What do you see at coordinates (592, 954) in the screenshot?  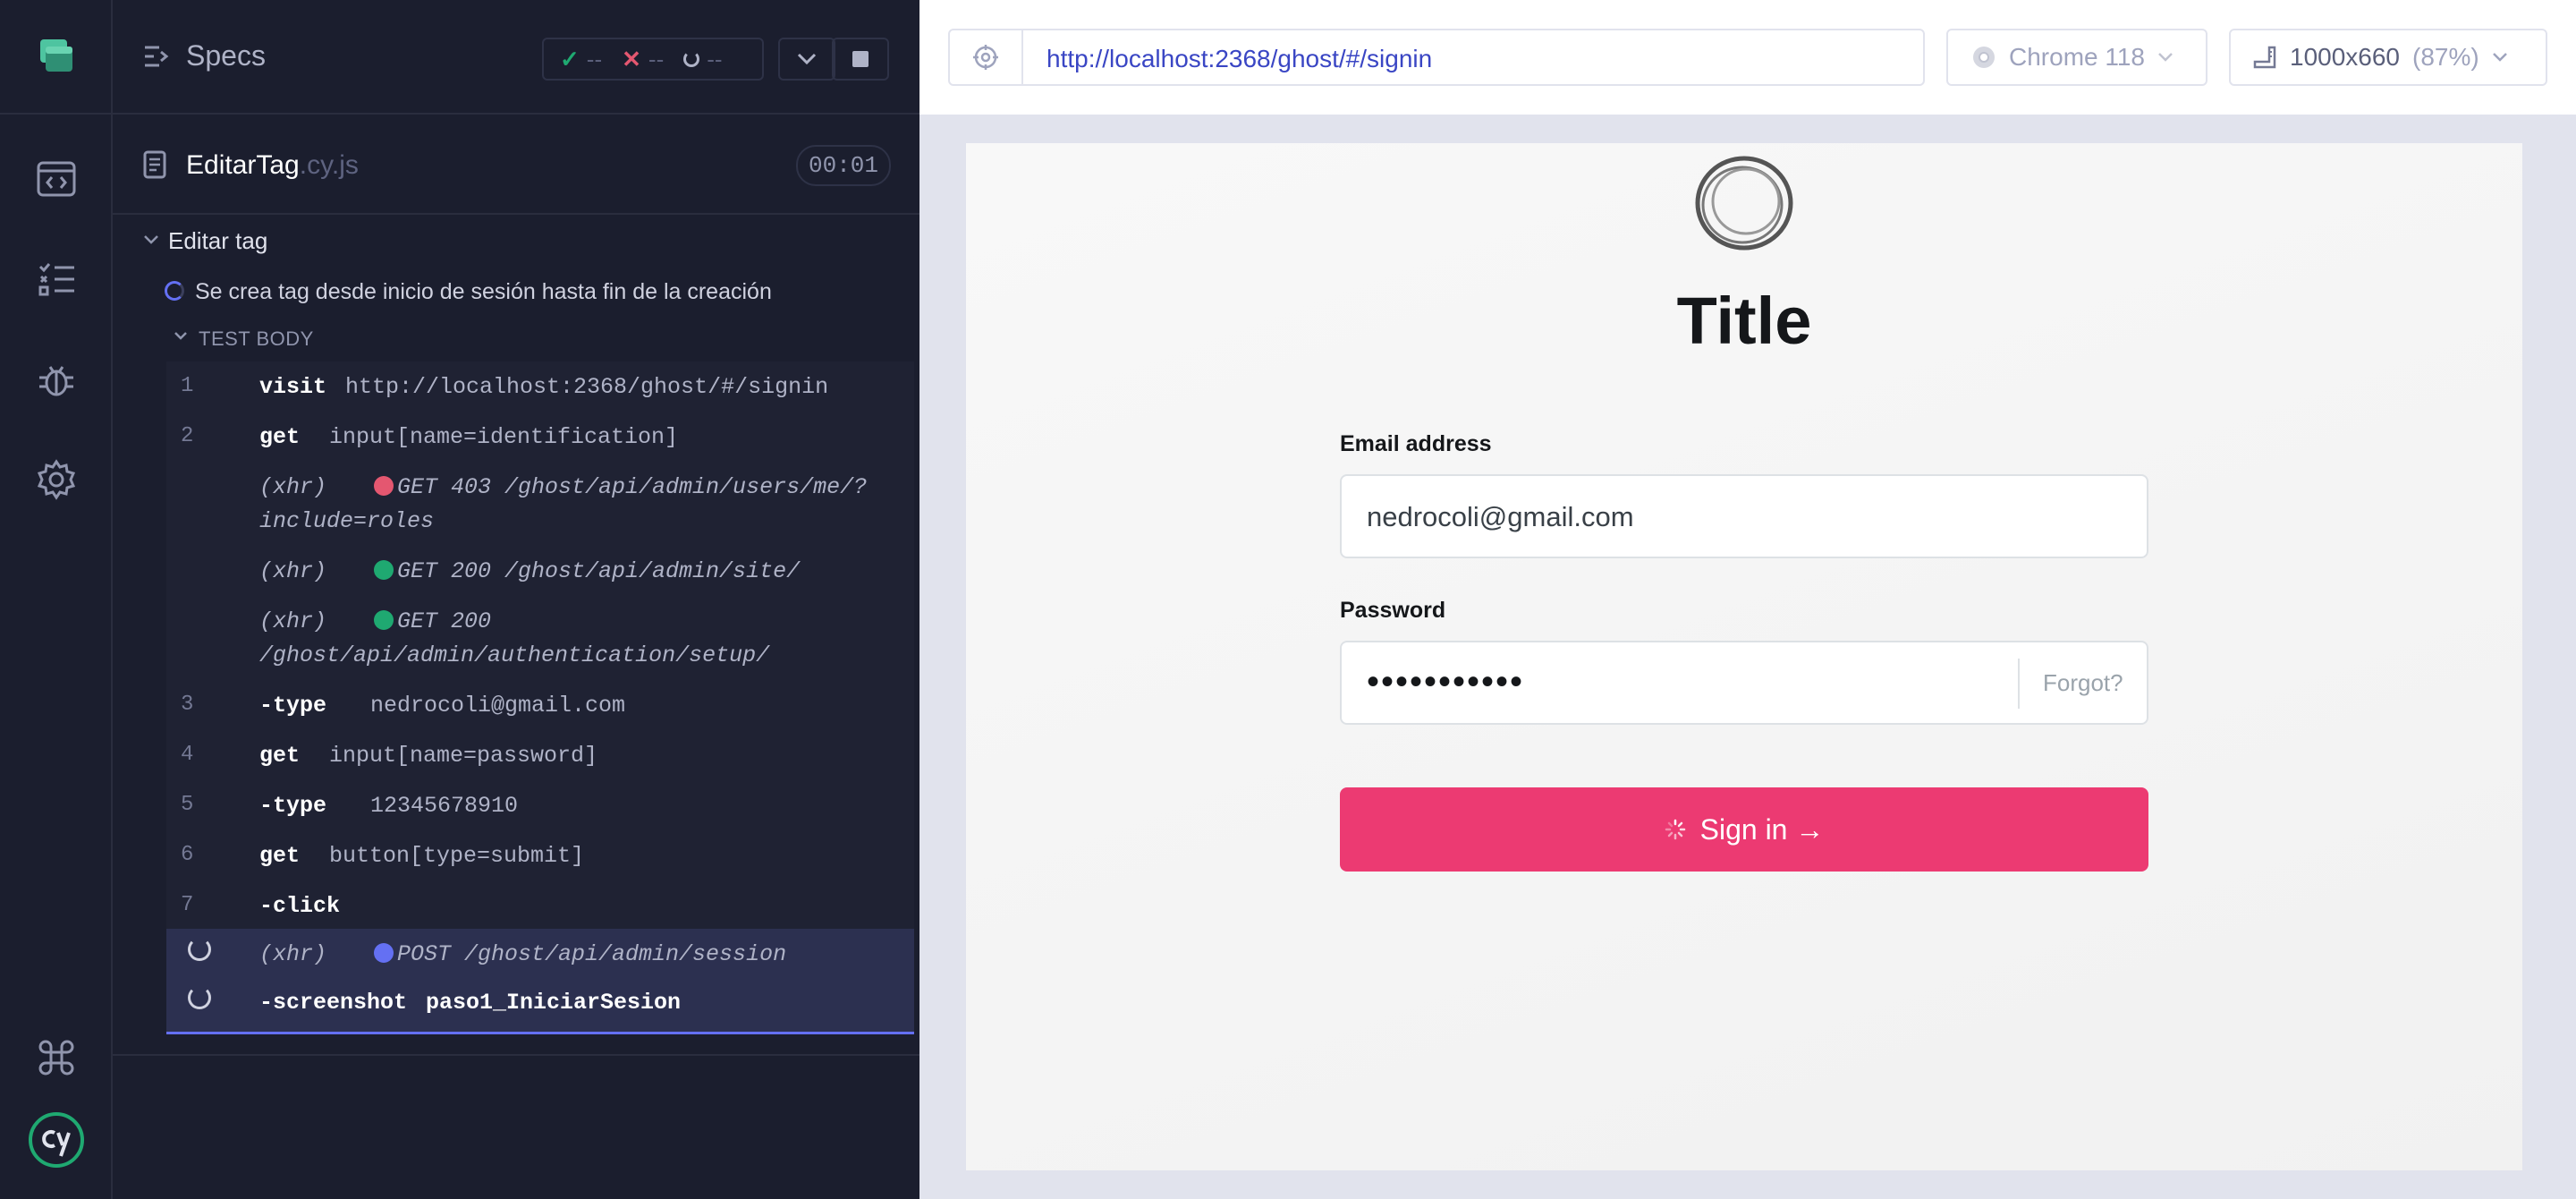 I see `xhr-request: POST /ghost/api/admin/session` at bounding box center [592, 954].